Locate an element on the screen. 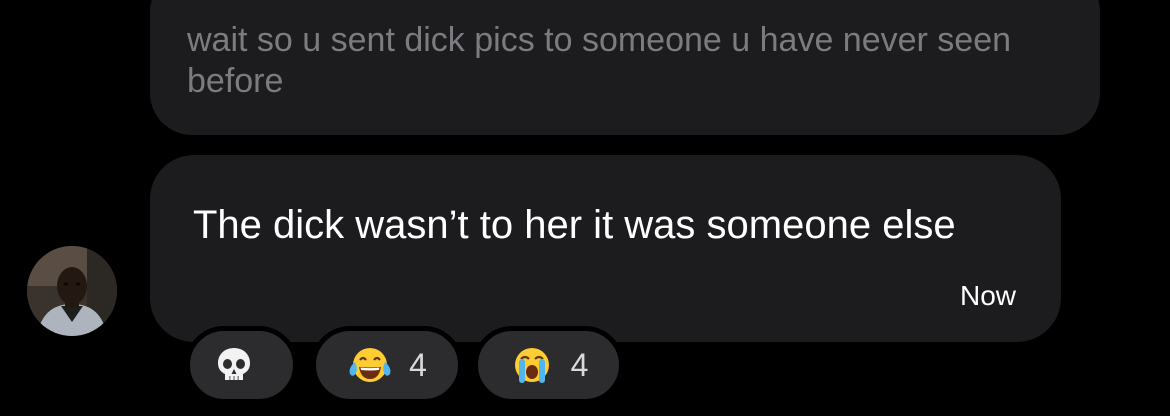 The width and height of the screenshot is (1170, 416). reaction-skull is located at coordinates (241, 365).